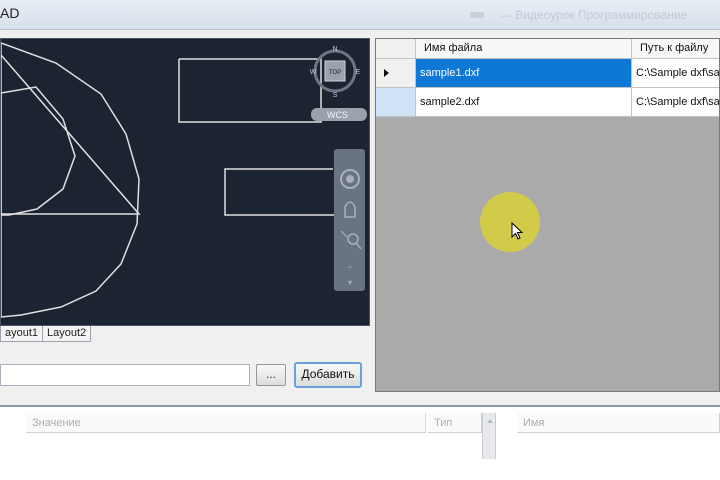 The width and height of the screenshot is (720, 480). Describe the element at coordinates (38, 151) in the screenshot. I see `inner-polygon` at that location.